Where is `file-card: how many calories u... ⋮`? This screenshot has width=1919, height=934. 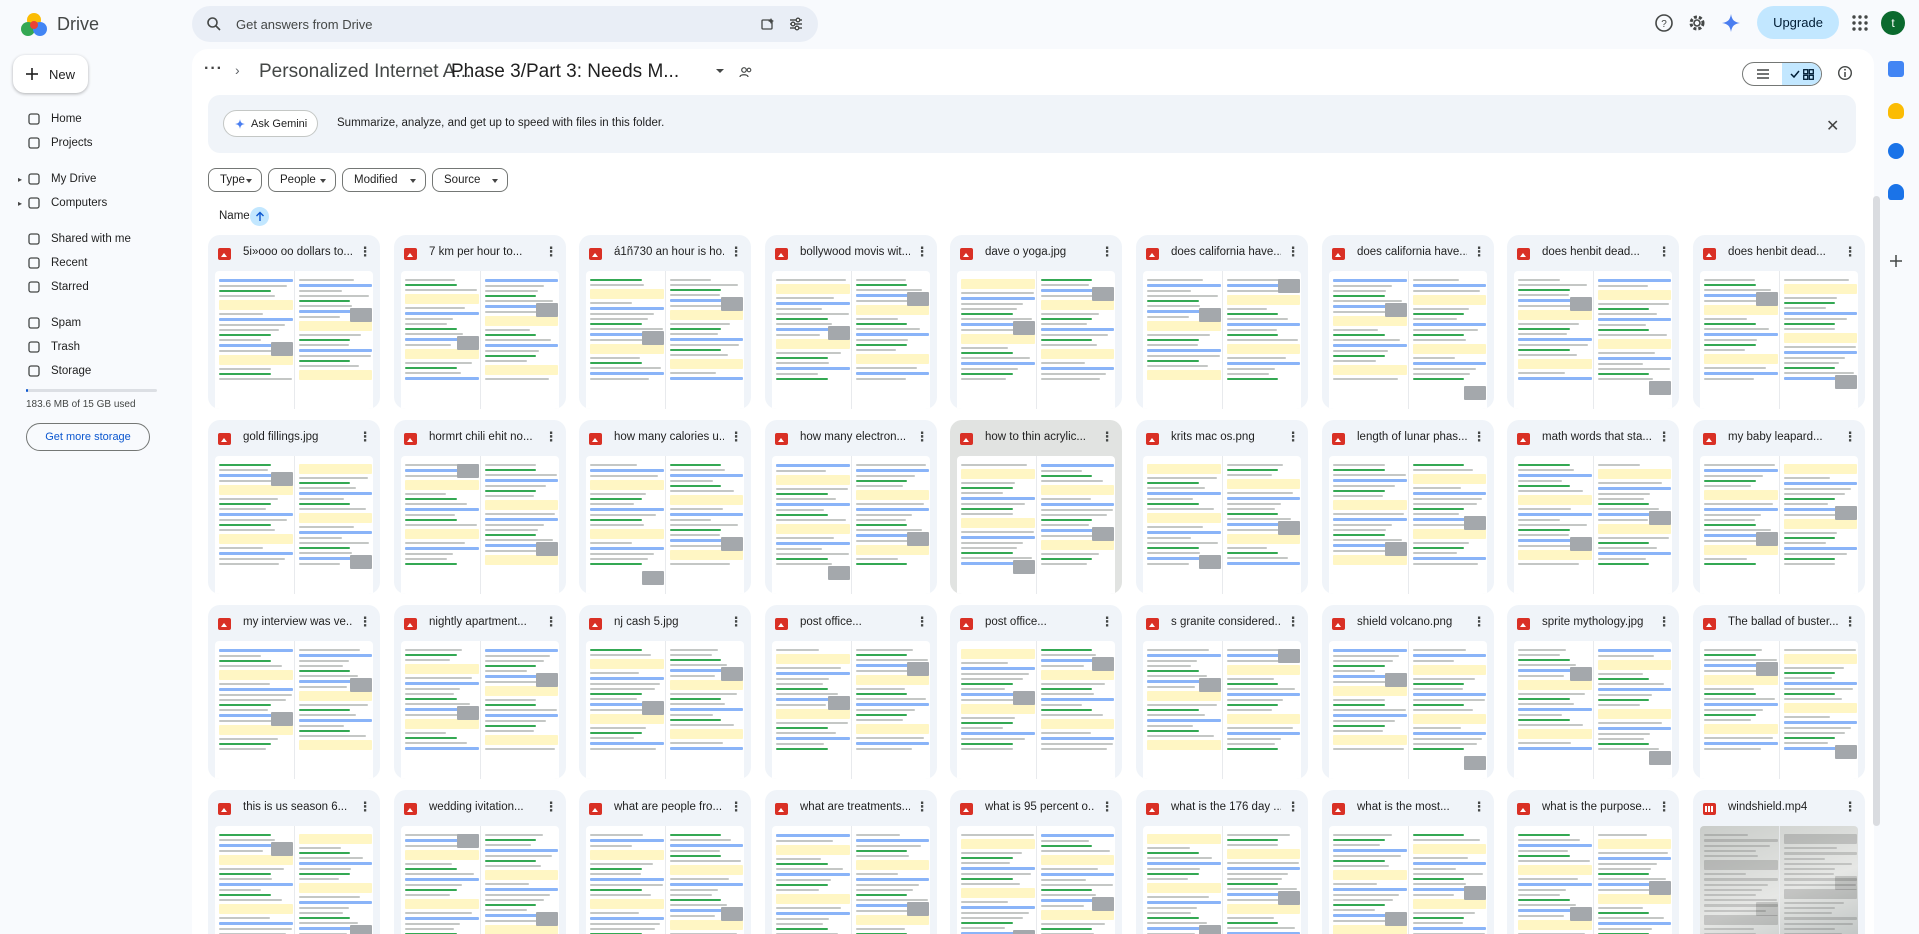 file-card: how many calories u... ⋮ is located at coordinates (665, 507).